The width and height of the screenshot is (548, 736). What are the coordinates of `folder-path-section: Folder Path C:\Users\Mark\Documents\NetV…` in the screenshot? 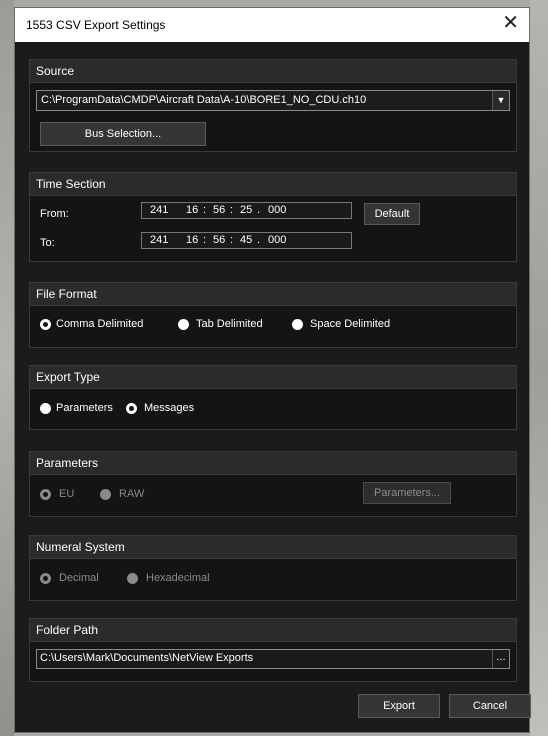 It's located at (273, 650).